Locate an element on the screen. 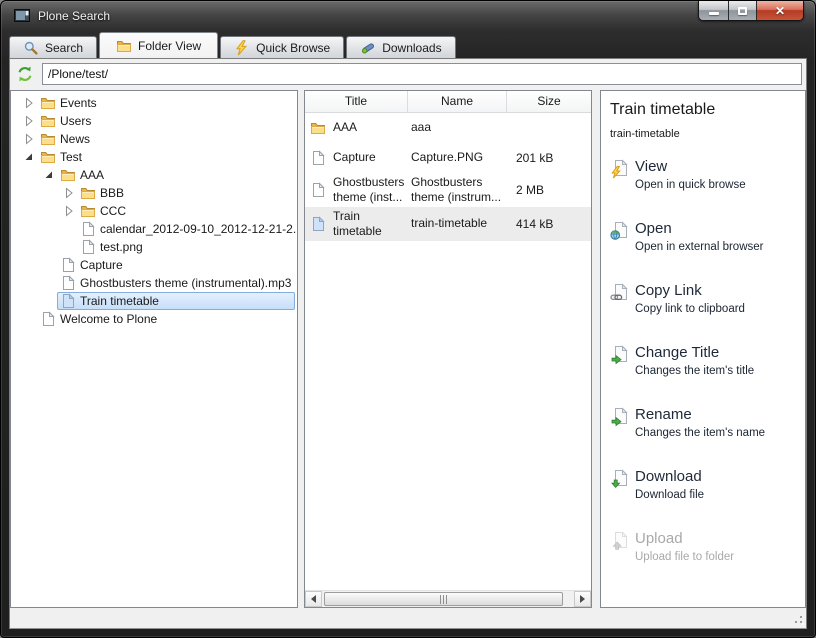 The height and width of the screenshot is (638, 816). file-icon is located at coordinates (88, 247).